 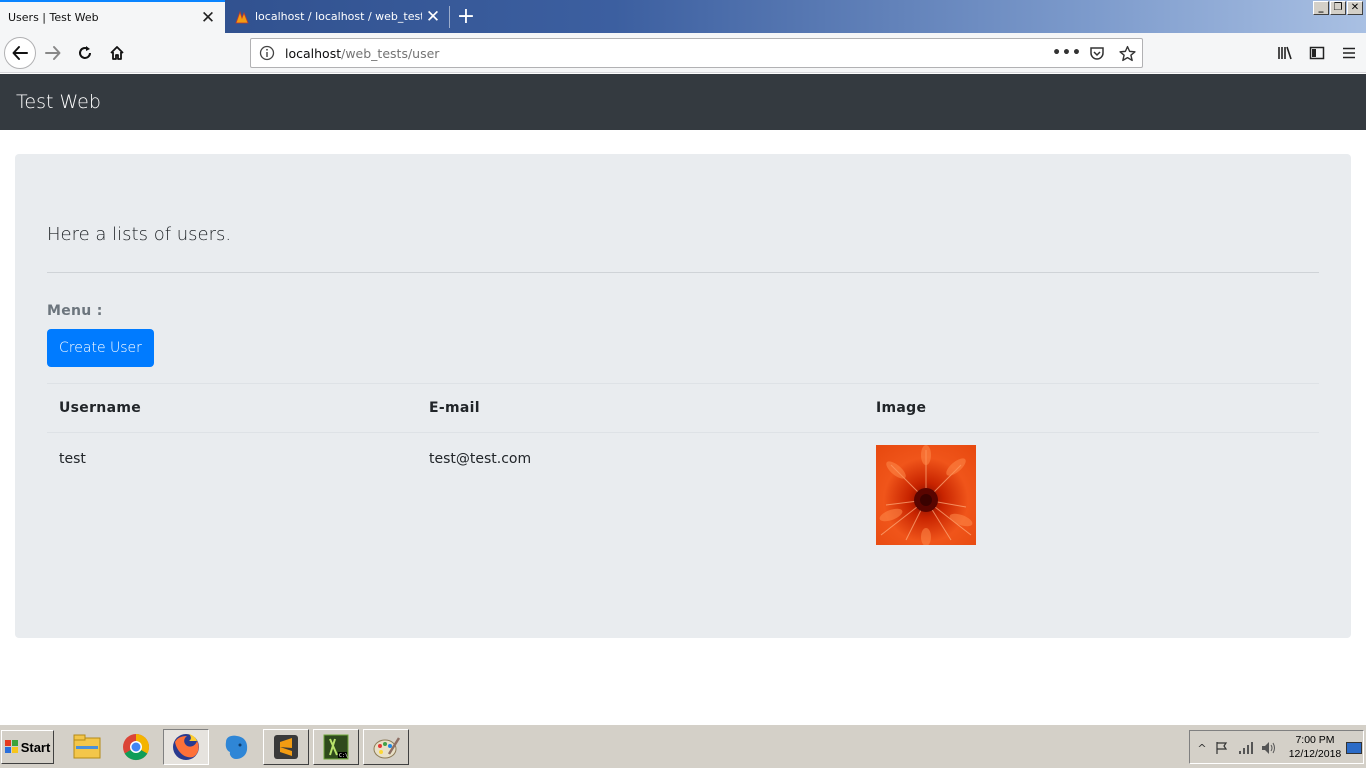 What do you see at coordinates (100, 408) in the screenshot?
I see `header-username: Username` at bounding box center [100, 408].